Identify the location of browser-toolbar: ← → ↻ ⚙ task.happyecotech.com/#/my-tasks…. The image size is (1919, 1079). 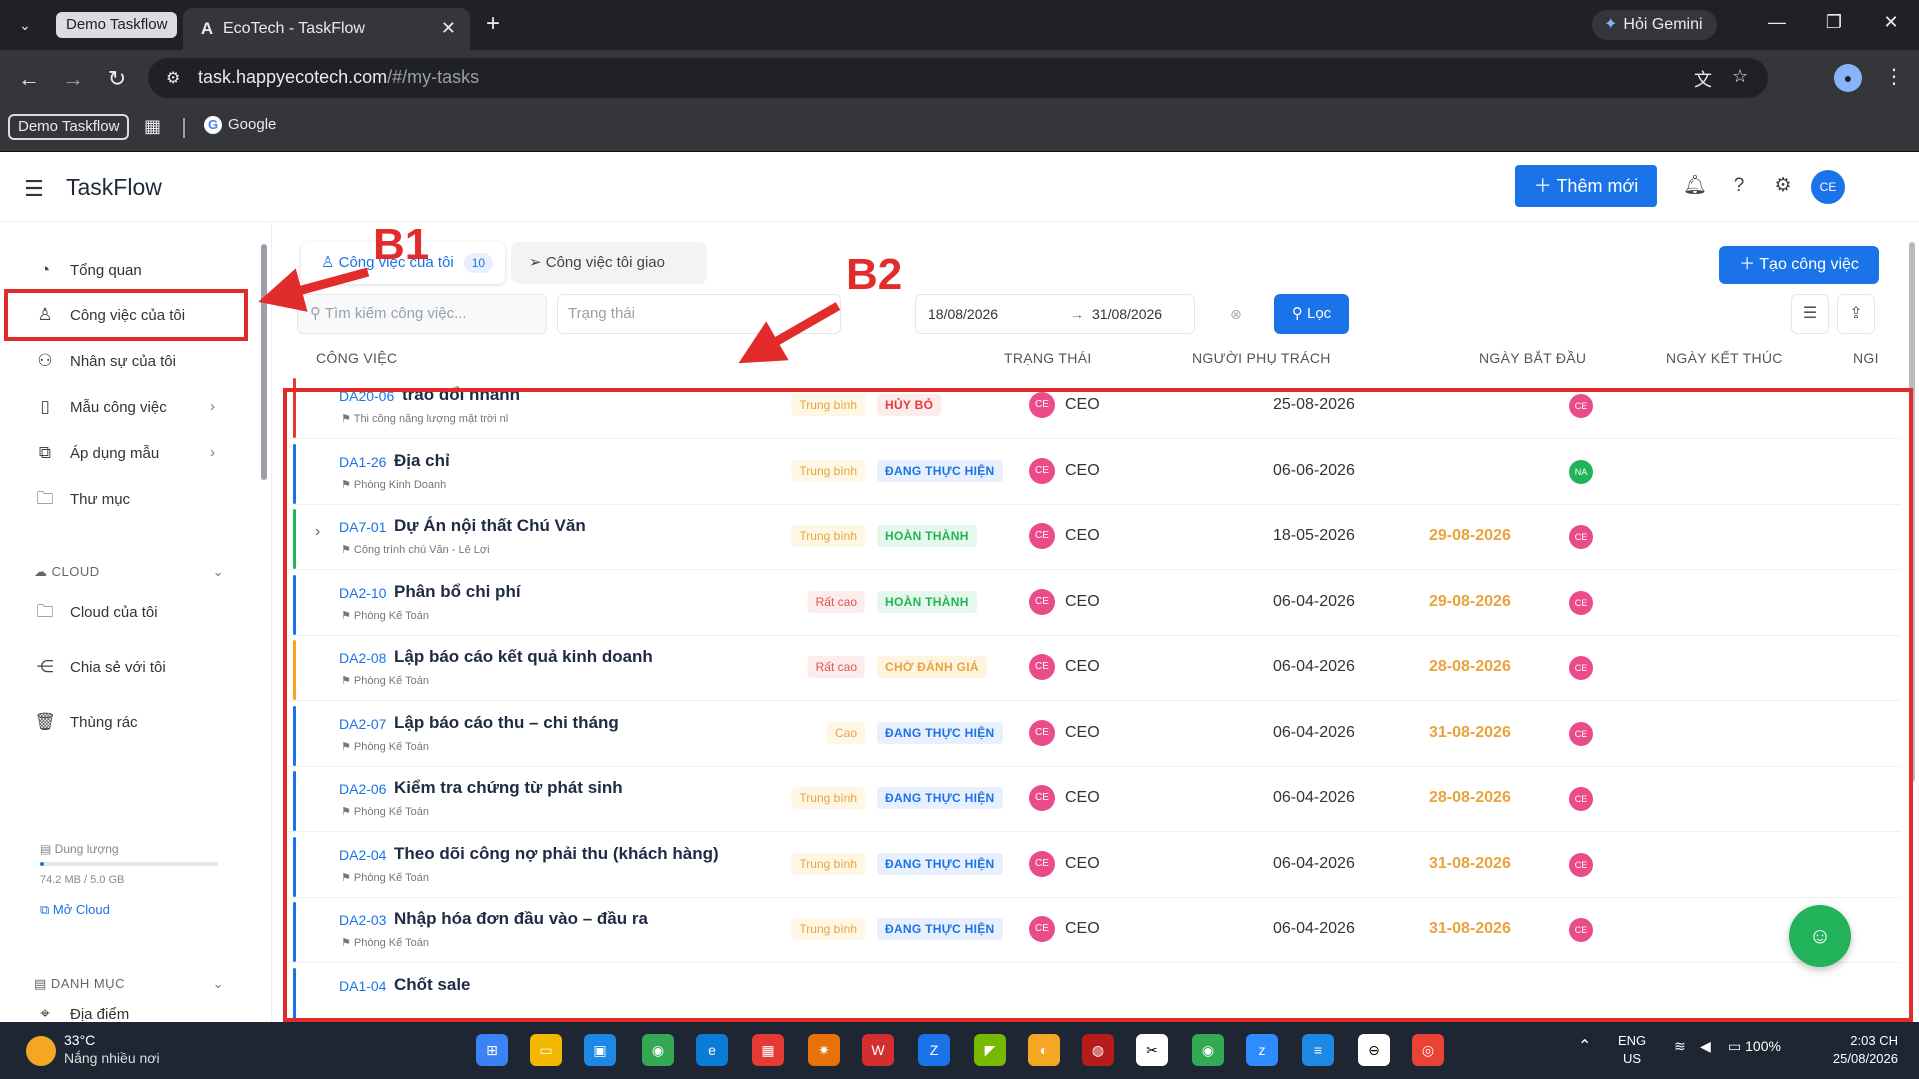
(959, 79).